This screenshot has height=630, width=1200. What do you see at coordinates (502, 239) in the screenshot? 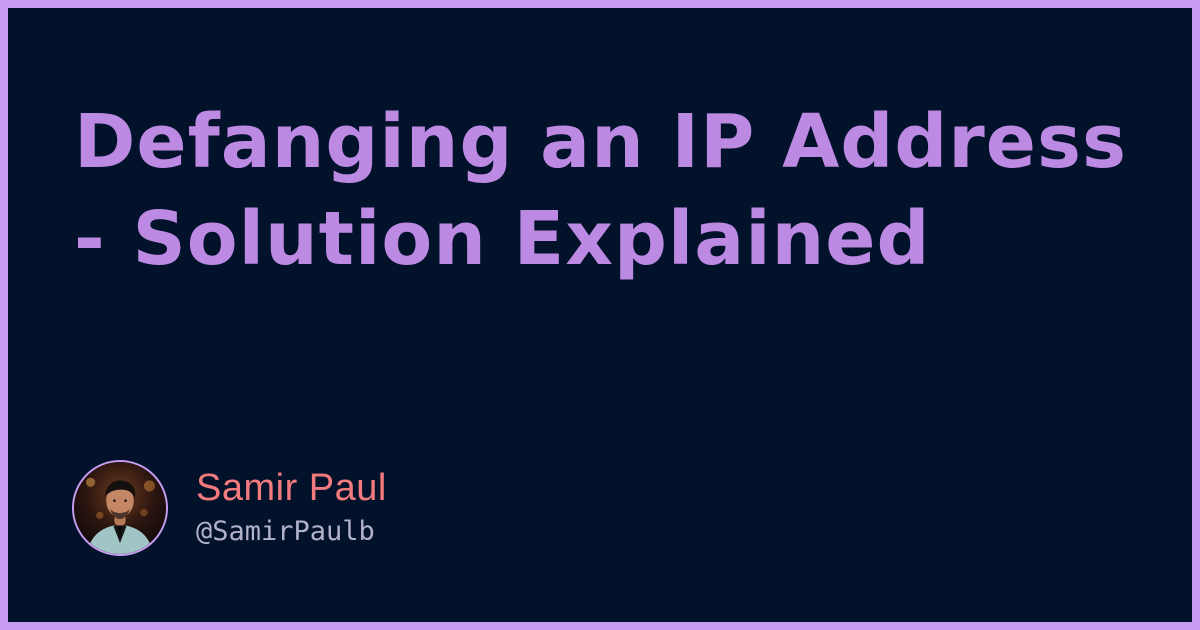
I see `post-title-line-2: - Solution Explained` at bounding box center [502, 239].